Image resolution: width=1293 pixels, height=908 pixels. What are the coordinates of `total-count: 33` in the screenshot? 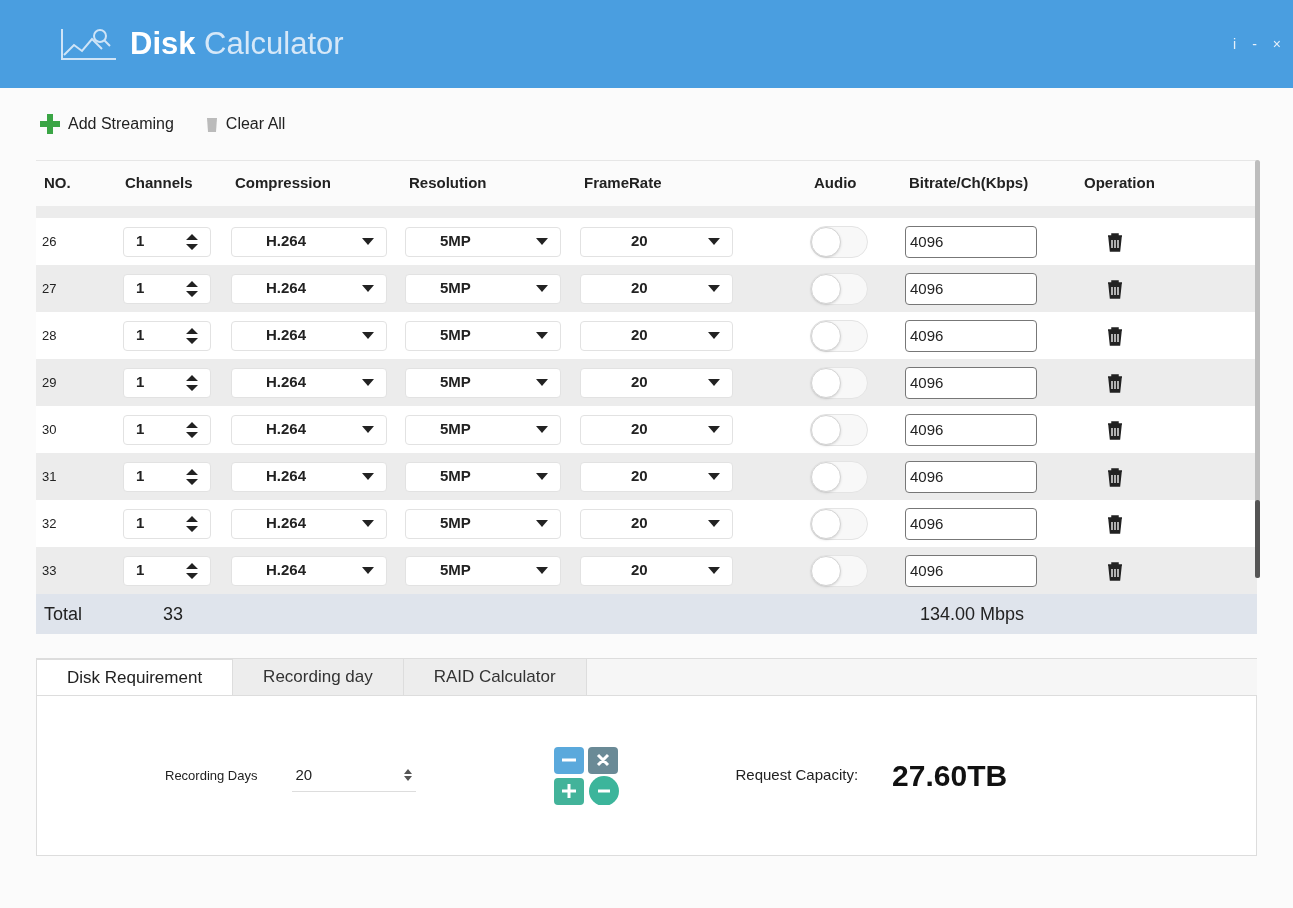 It's located at (174, 614).